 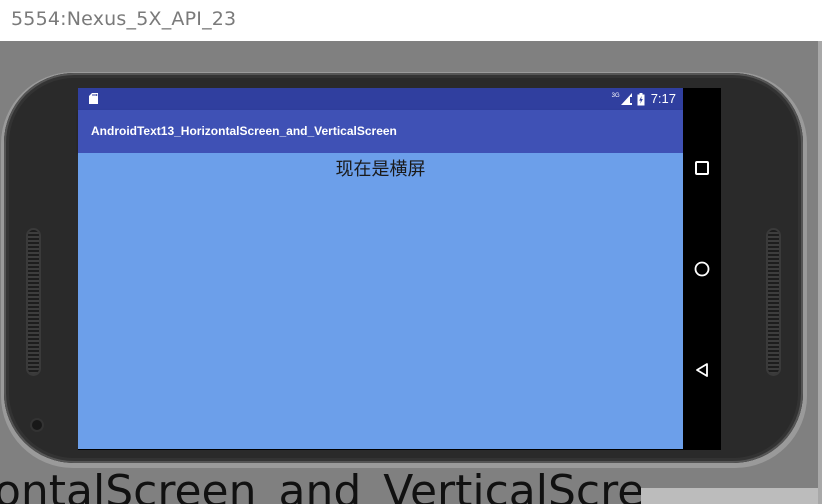 What do you see at coordinates (773, 302) in the screenshot?
I see `right-speaker-grille` at bounding box center [773, 302].